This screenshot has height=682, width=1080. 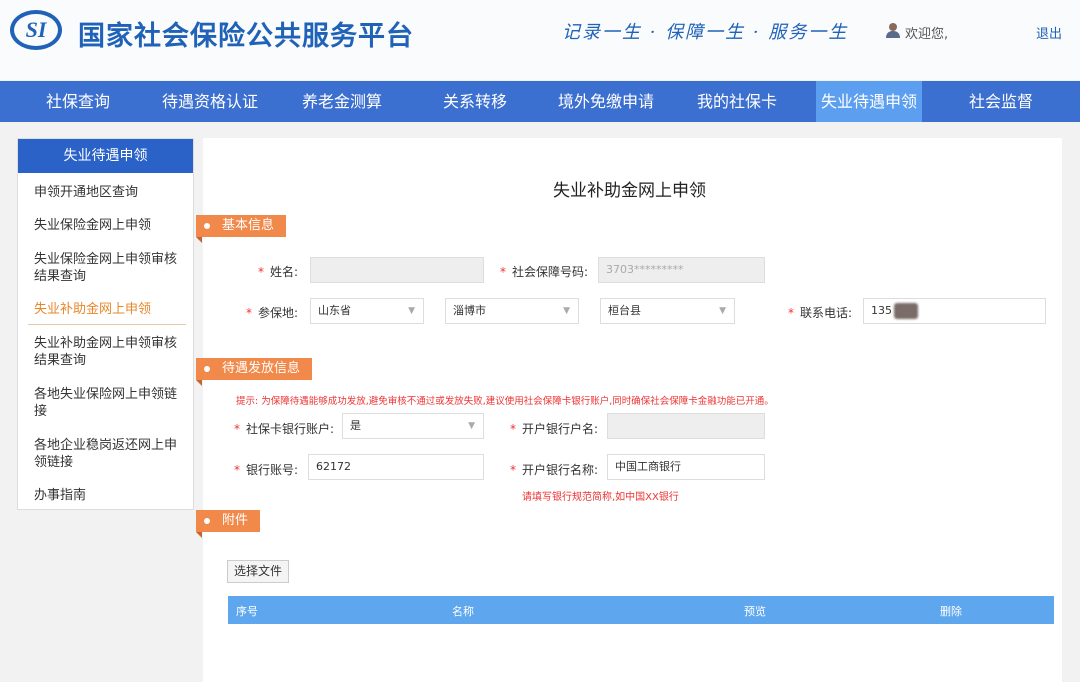 What do you see at coordinates (906, 311) in the screenshot?
I see `redaction` at bounding box center [906, 311].